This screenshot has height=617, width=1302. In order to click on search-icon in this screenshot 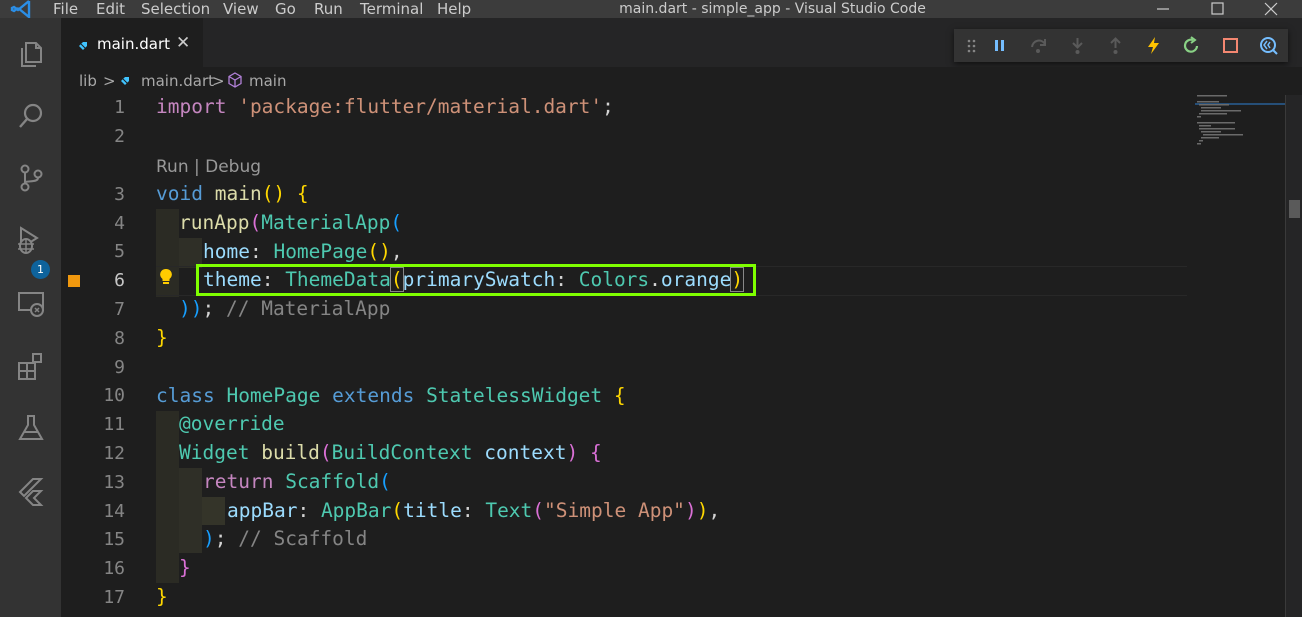, I will do `click(31, 116)`.